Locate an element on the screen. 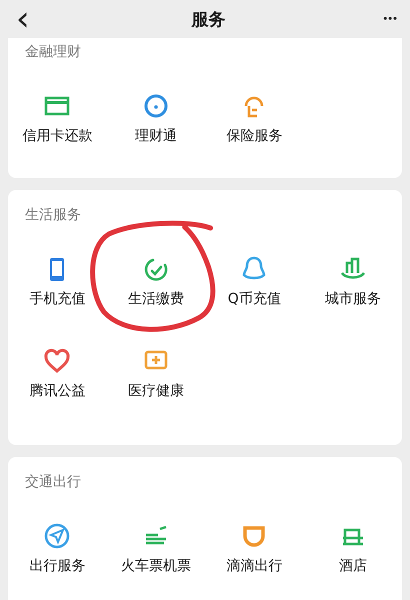 The width and height of the screenshot is (410, 600). service-label: 城市服务 is located at coordinates (352, 299).